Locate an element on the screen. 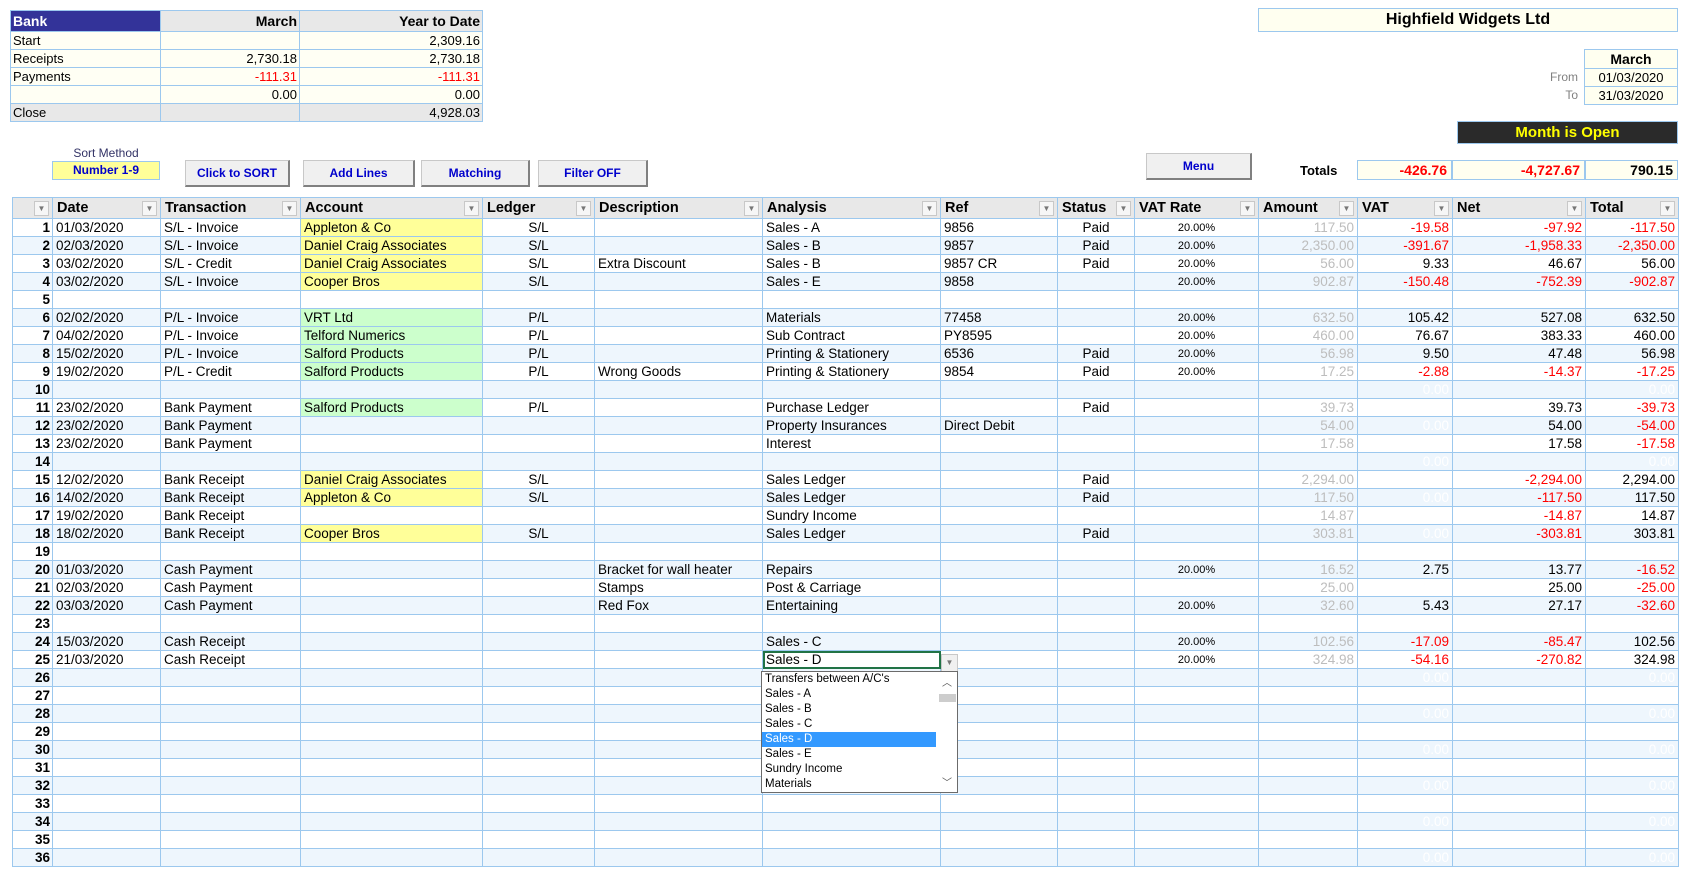 This screenshot has width=1689, height=872. cell-analysis: Sales - A is located at coordinates (851, 227).